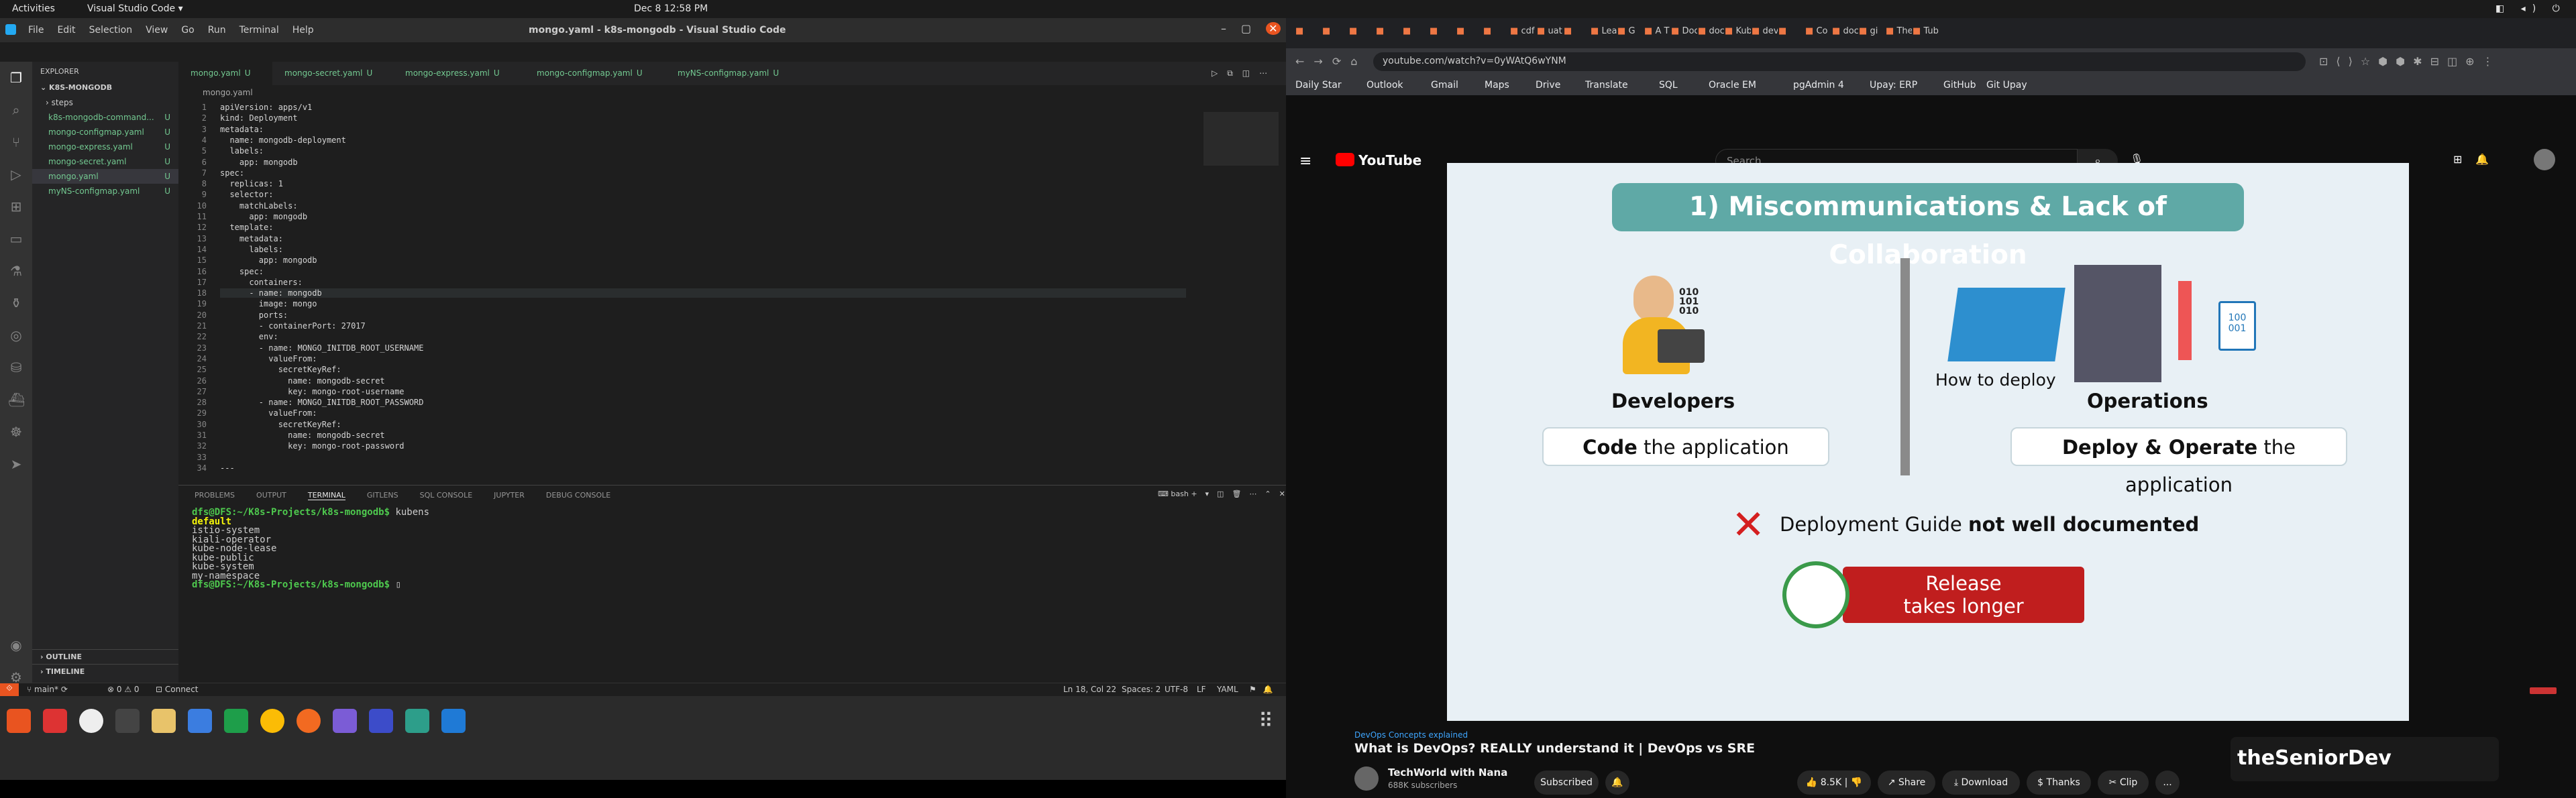  Describe the element at coordinates (261, 282) in the screenshot. I see `code-line: containers:` at that location.